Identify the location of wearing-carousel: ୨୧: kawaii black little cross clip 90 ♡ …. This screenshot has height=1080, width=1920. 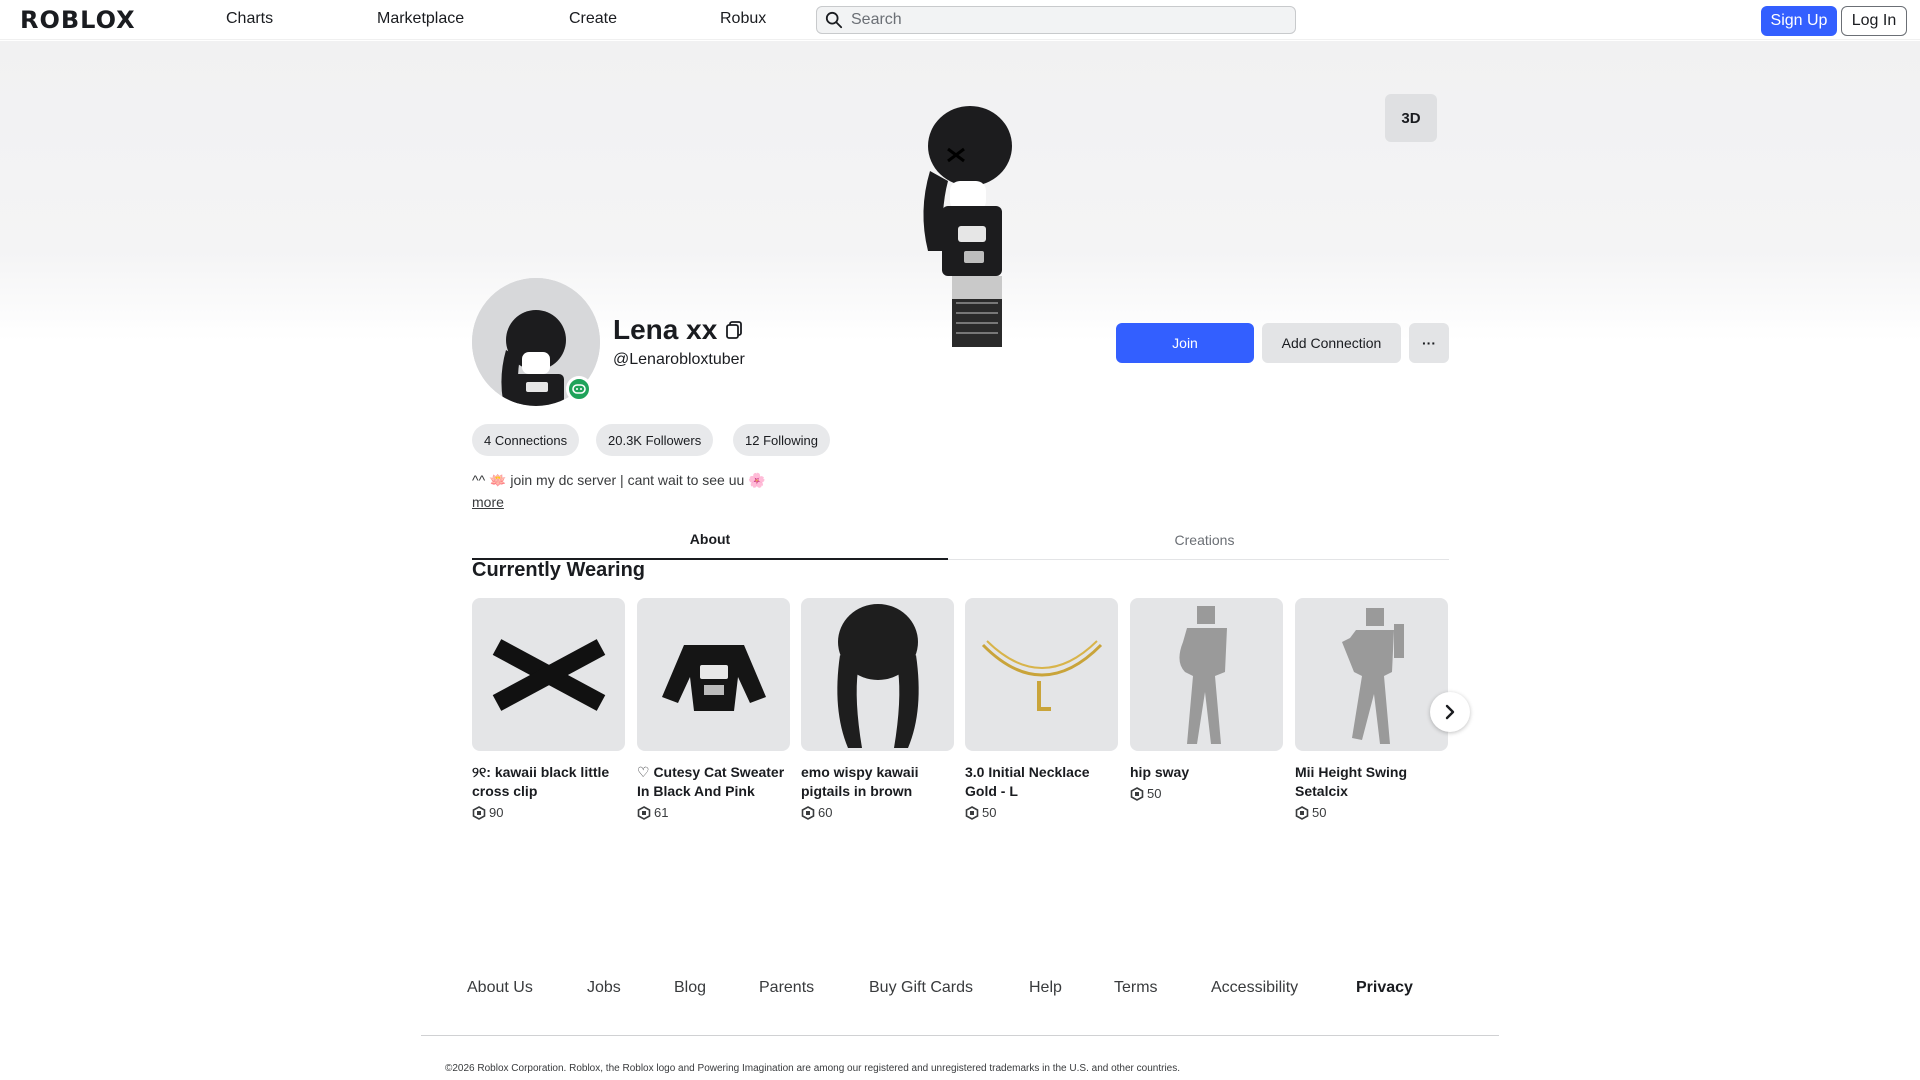
(960, 713).